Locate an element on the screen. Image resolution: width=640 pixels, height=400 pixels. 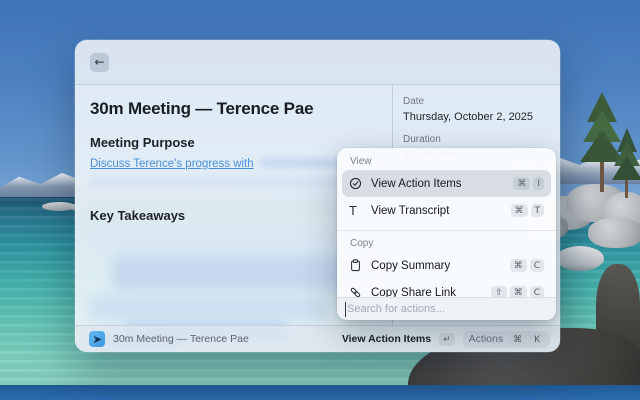
palette-group-copy-label: Copy is located at coordinates (362, 243).